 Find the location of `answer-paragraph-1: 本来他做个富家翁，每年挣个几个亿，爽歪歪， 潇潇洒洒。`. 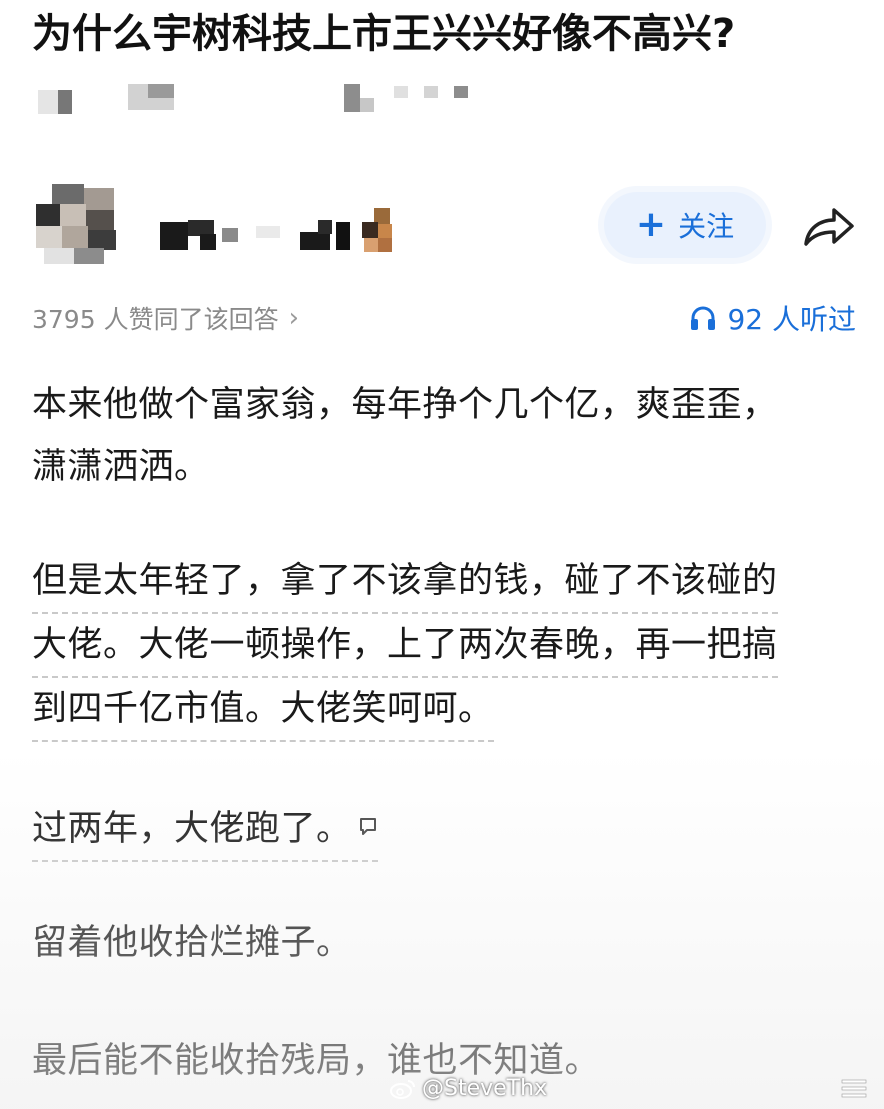

answer-paragraph-1: 本来他做个富家翁，每年挣个几个亿，爽歪歪， 潇潇洒洒。 is located at coordinates (447, 436).